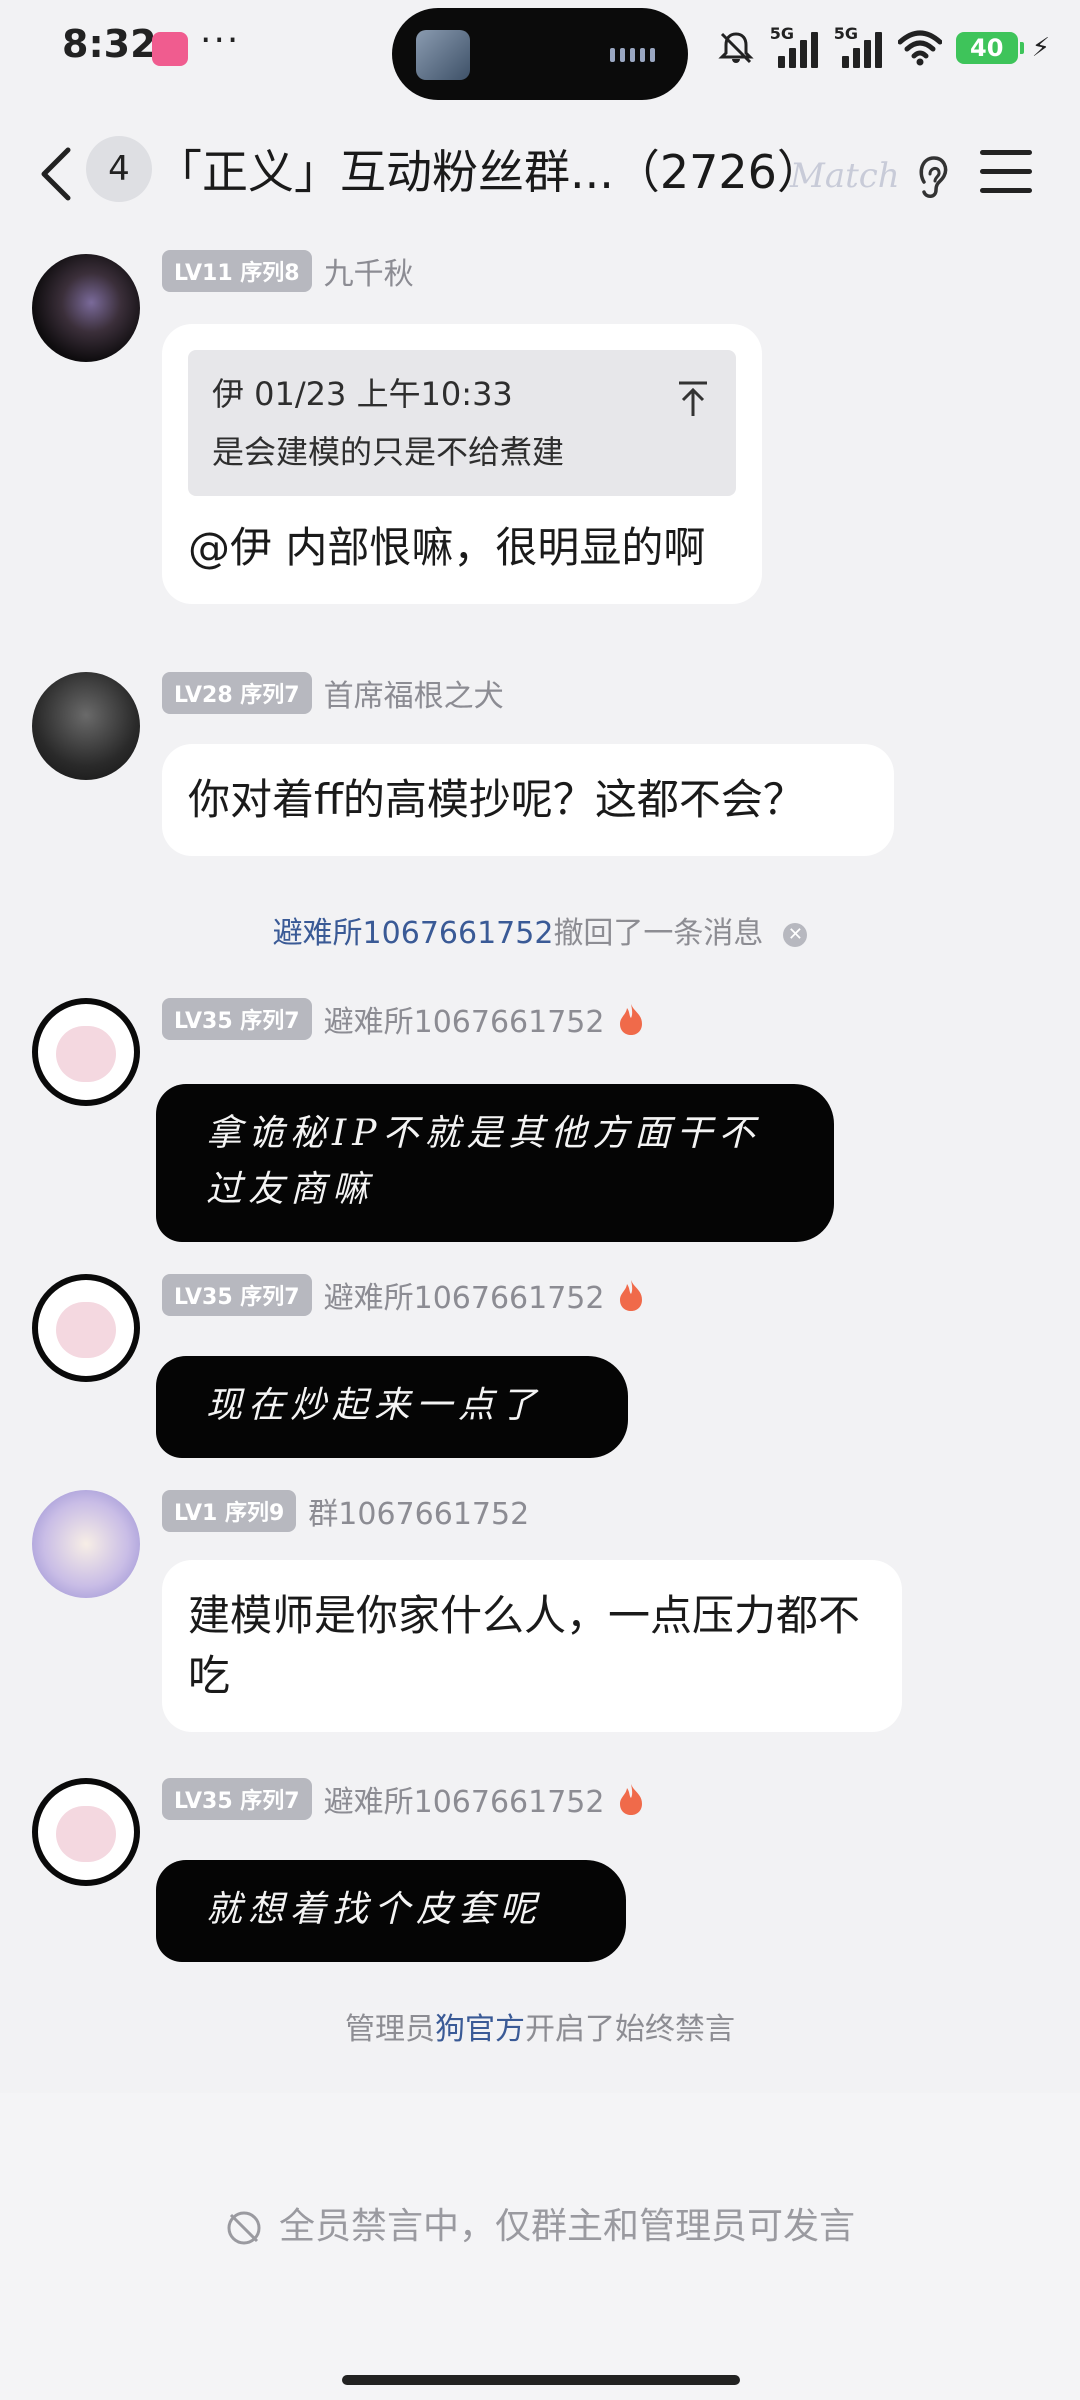 This screenshot has width=1080, height=2400. I want to click on close-icon: ✕, so click(795, 934).